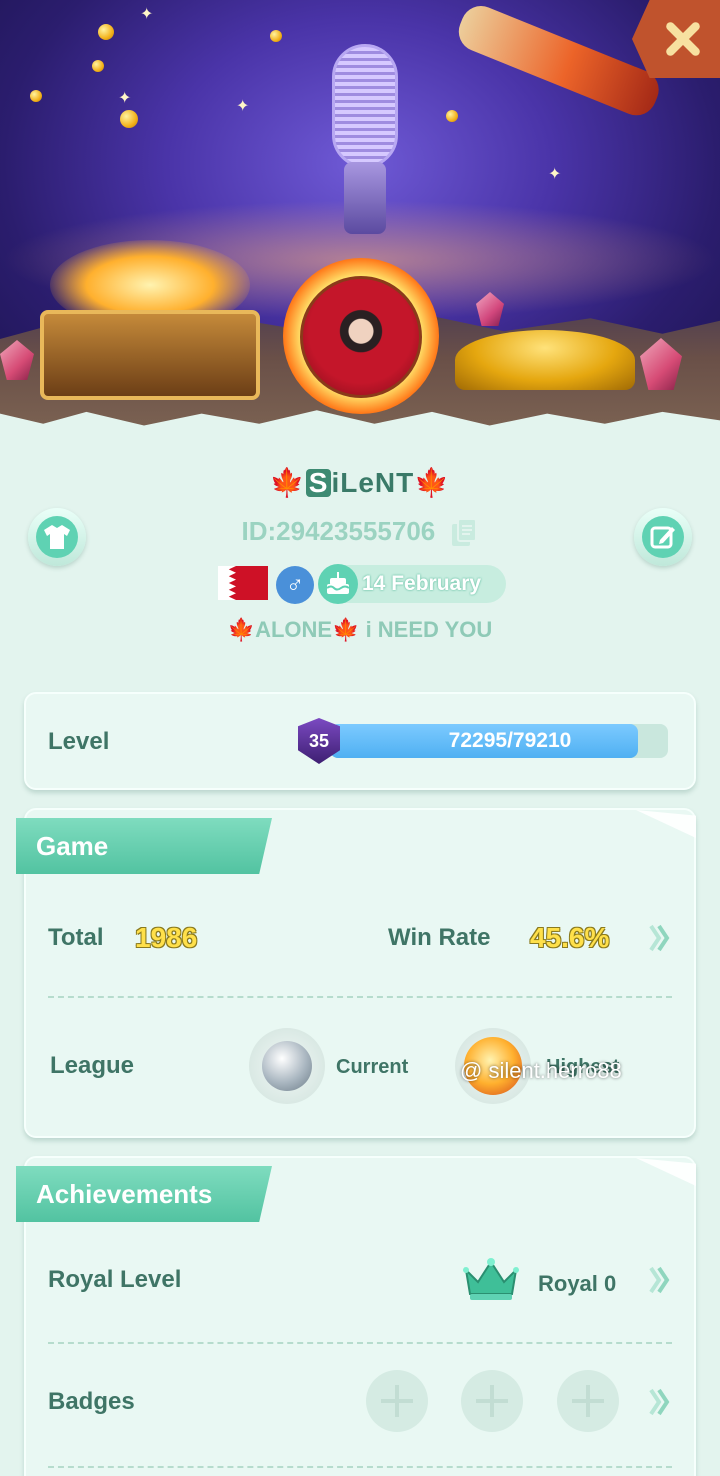  I want to click on gold-coins-pile, so click(545, 360).